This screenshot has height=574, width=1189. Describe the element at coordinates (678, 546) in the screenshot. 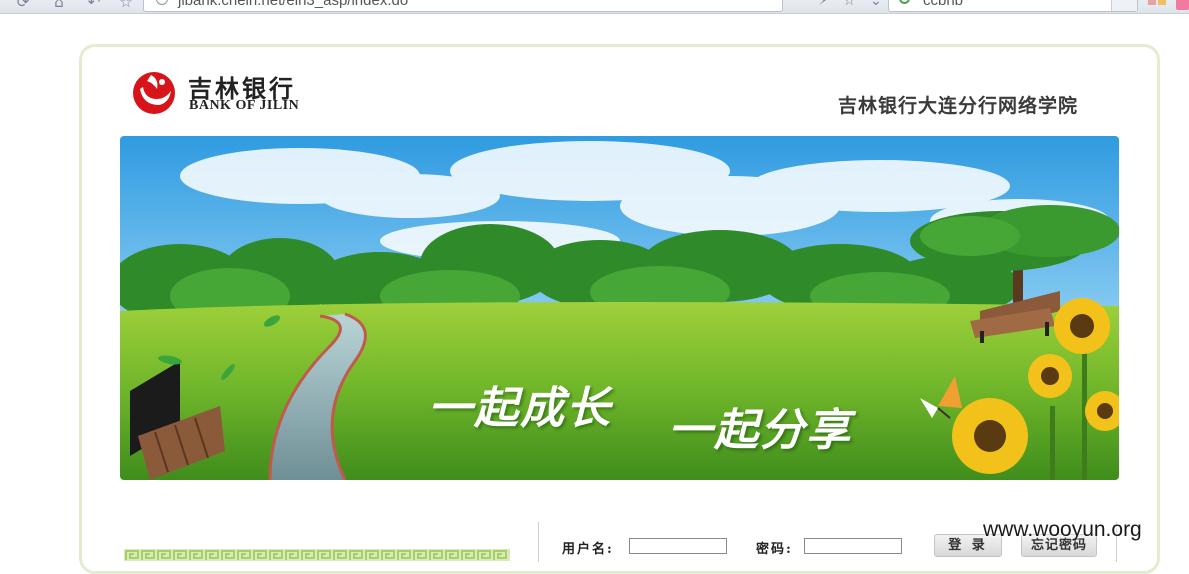

I see `username-input` at that location.